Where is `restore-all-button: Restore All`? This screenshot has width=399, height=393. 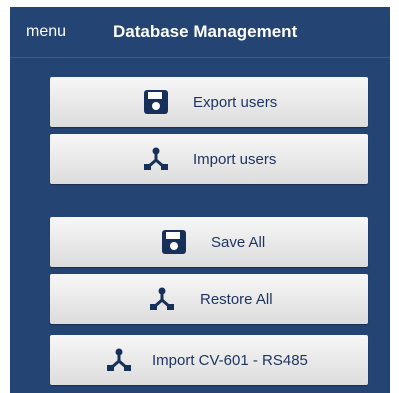 restore-all-button: Restore All is located at coordinates (209, 299).